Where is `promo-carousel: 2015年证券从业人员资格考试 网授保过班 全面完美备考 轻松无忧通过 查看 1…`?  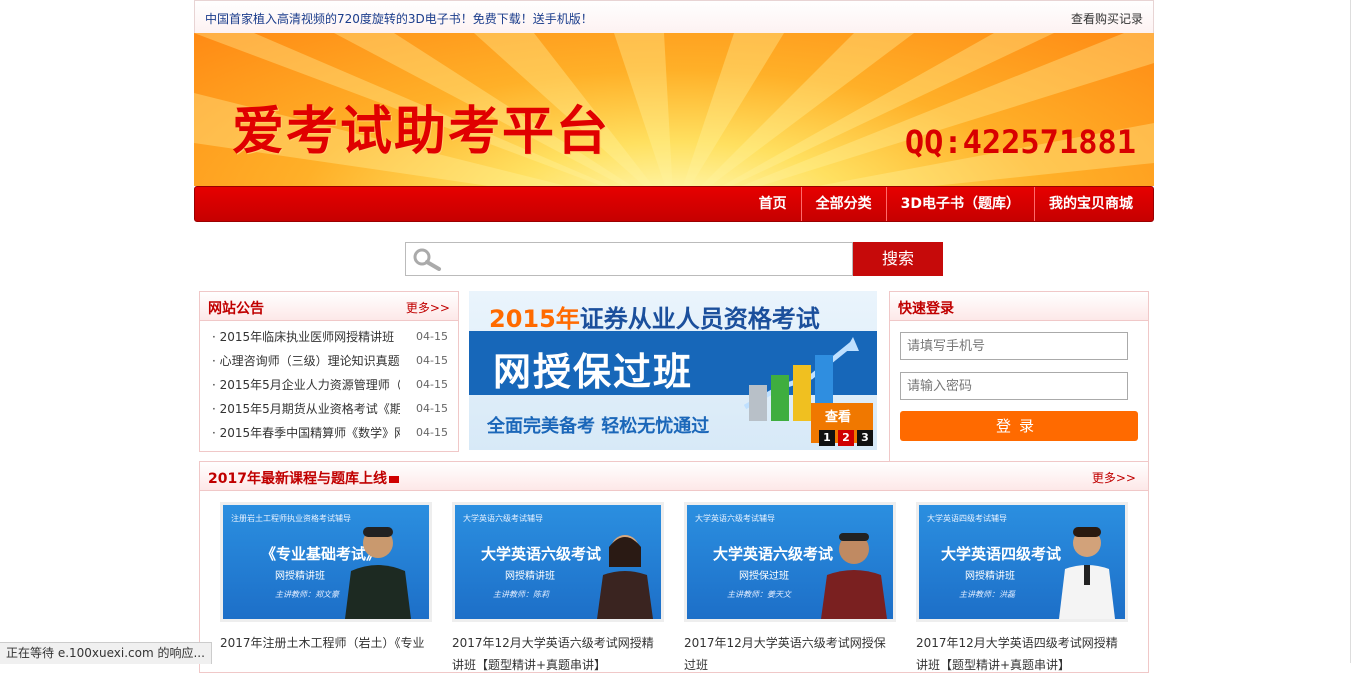 promo-carousel: 2015年证券从业人员资格考试 网授保过班 全面完美备考 轻松无忧通过 查看 1… is located at coordinates (673, 370).